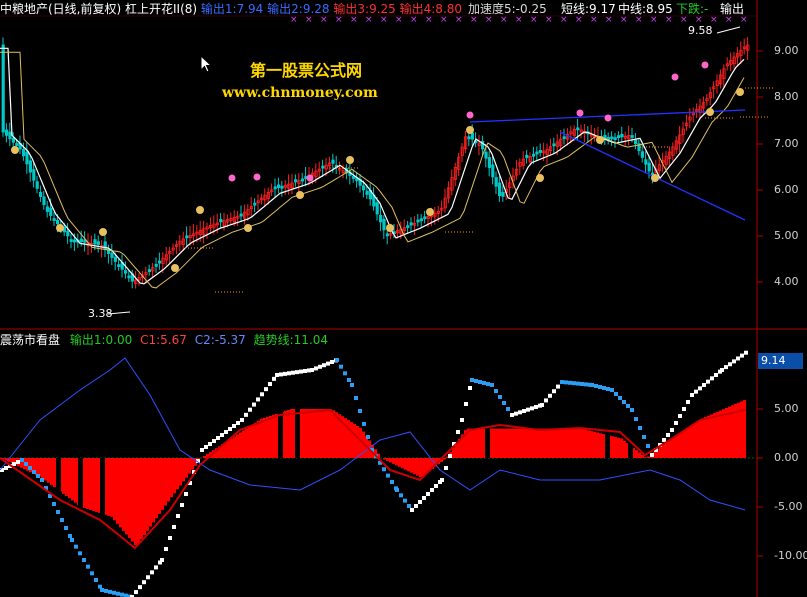  What do you see at coordinates (300, 93) in the screenshot?
I see `watermark-url: www.chnmoney.com` at bounding box center [300, 93].